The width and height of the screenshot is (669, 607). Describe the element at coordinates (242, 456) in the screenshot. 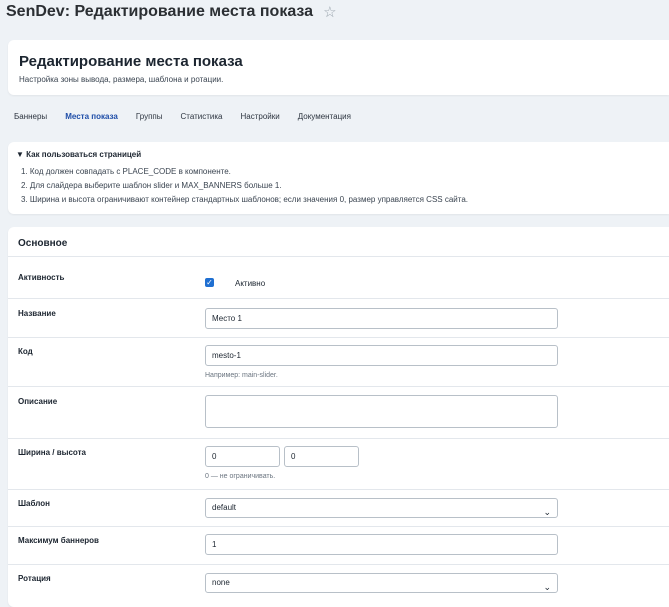

I see `width-input: 0` at that location.